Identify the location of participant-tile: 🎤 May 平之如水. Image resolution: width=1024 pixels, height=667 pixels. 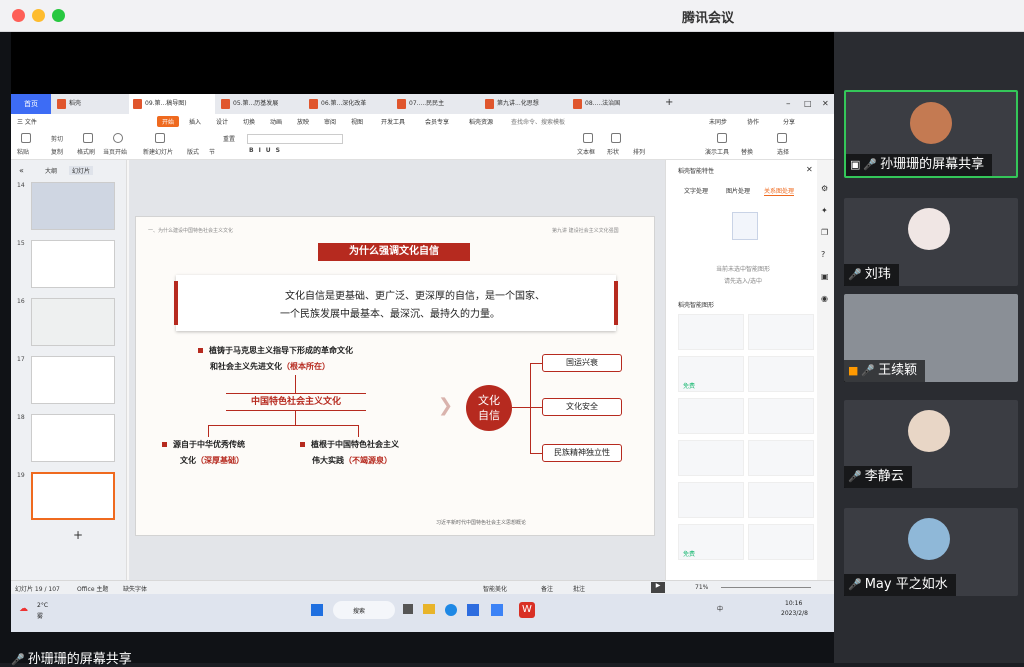
(931, 552).